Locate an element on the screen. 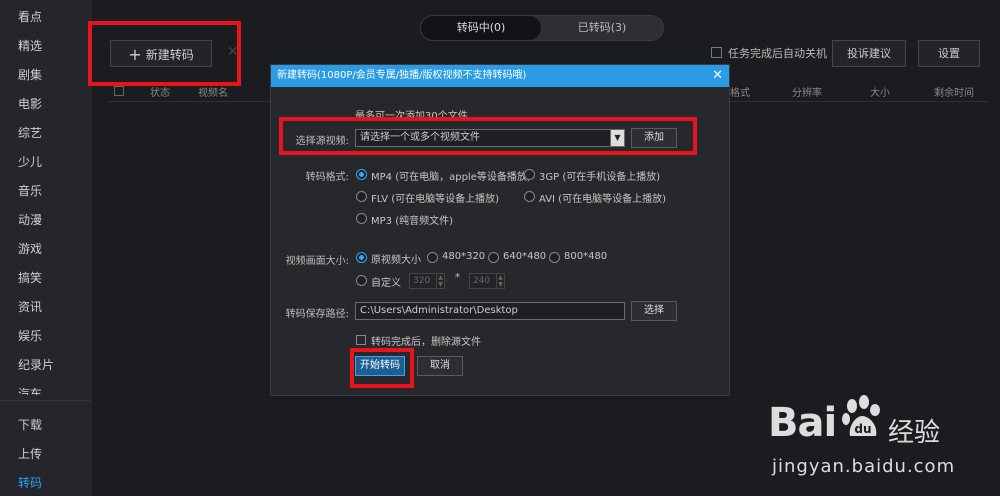 This screenshot has width=1000, height=496. sidebar-item-jilupian: 纪录片 is located at coordinates (36, 364).